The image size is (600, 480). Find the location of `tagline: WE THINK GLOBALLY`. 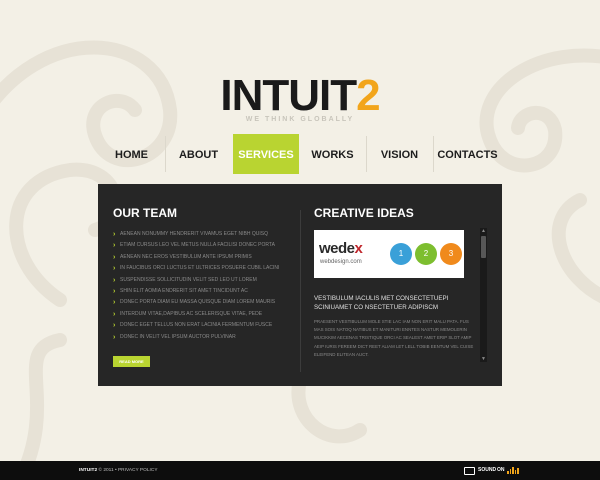

tagline: WE THINK GLOBALLY is located at coordinates (300, 119).